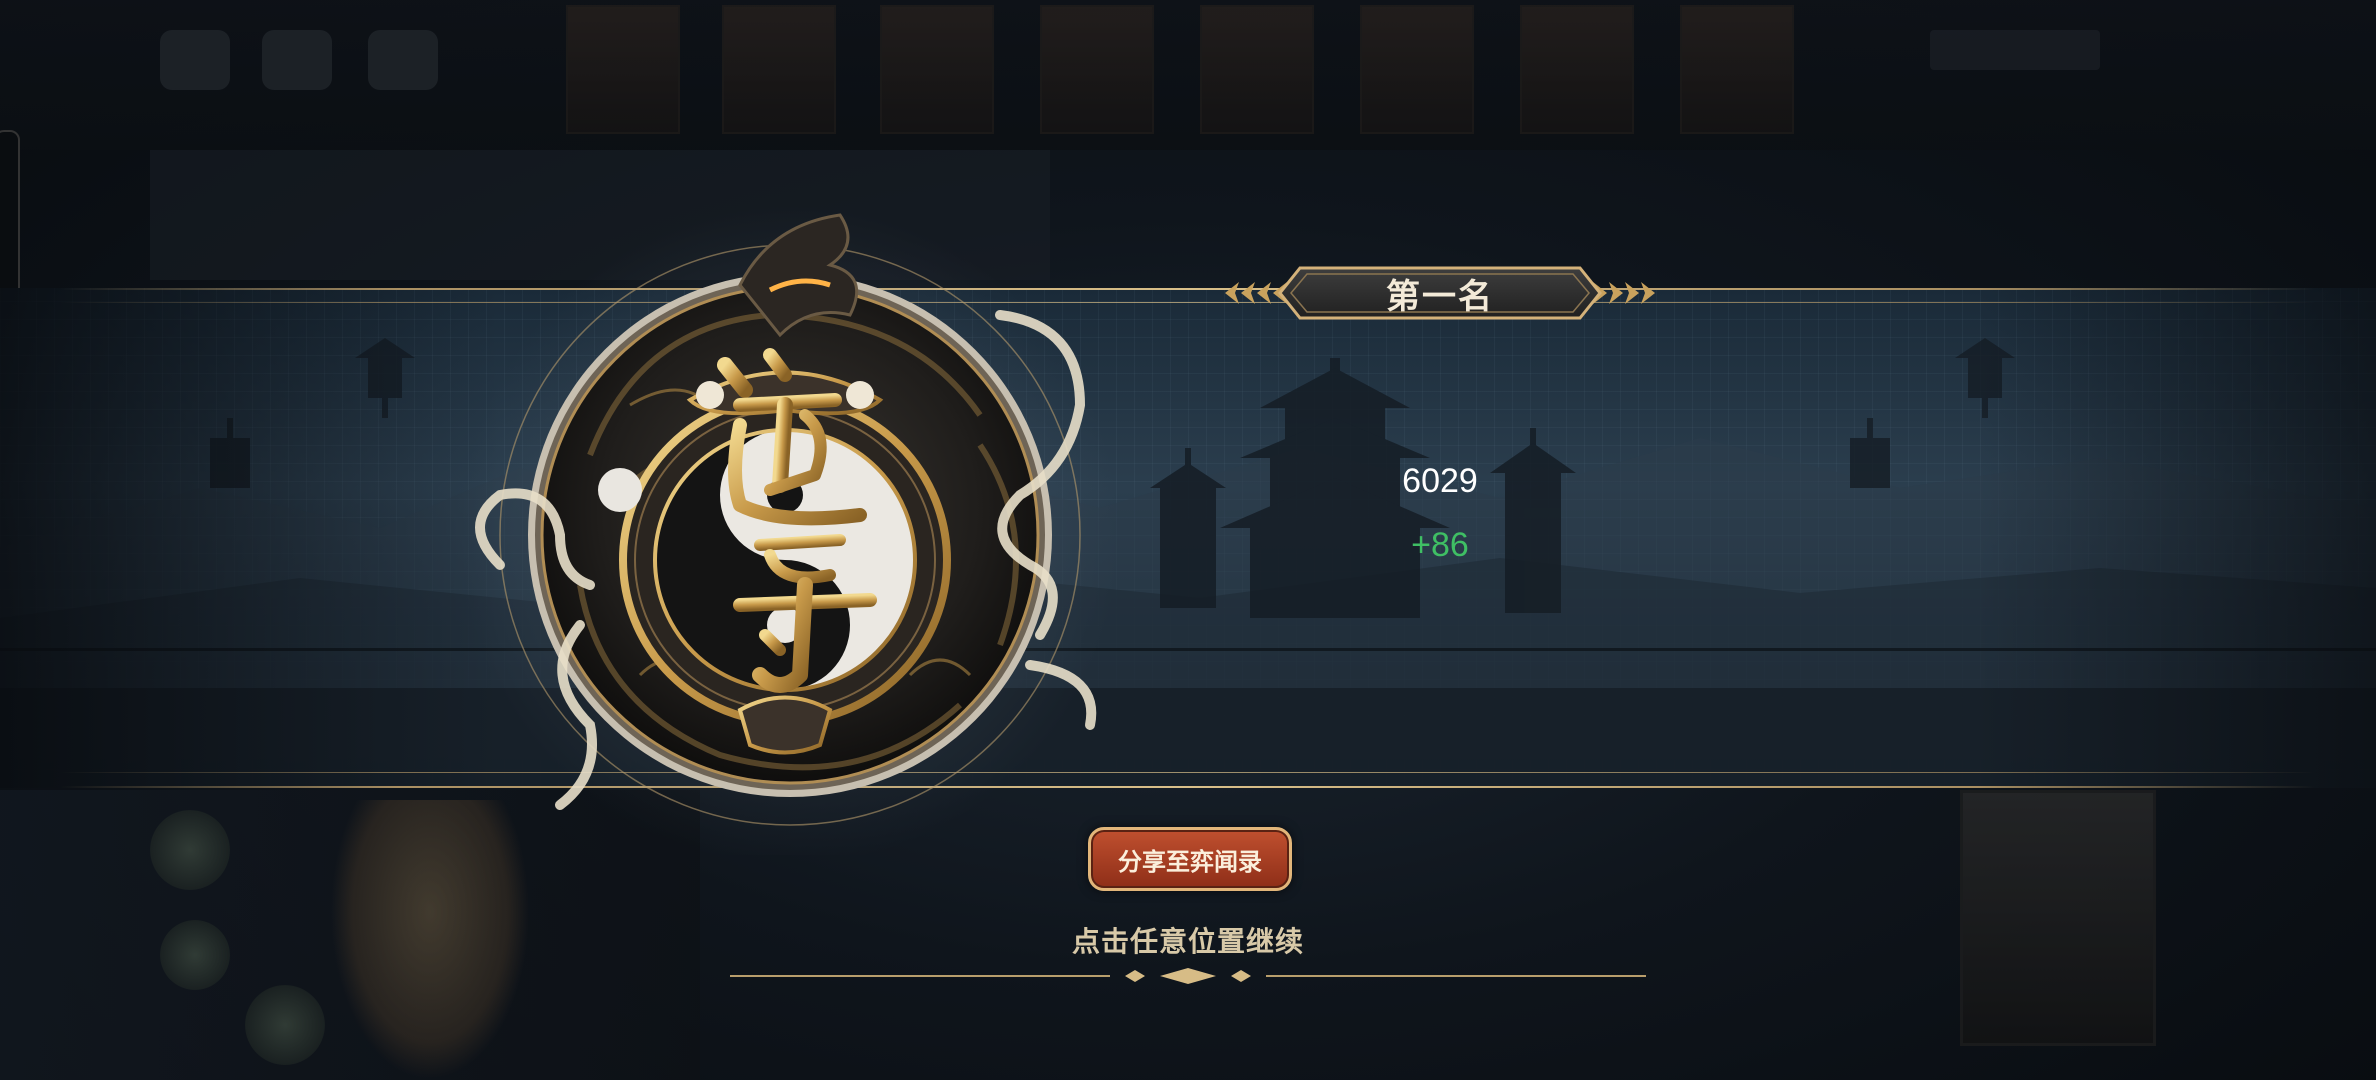  What do you see at coordinates (1188, 976) in the screenshot?
I see `continue-divider` at bounding box center [1188, 976].